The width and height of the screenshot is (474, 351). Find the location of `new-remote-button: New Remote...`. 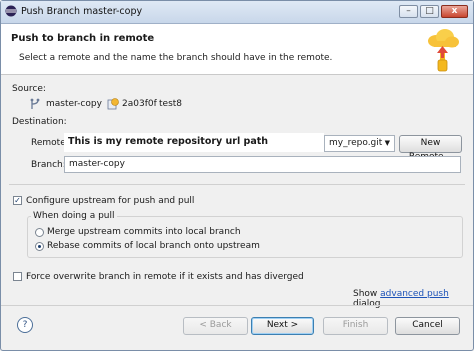

new-remote-button: New Remote... is located at coordinates (430, 148).